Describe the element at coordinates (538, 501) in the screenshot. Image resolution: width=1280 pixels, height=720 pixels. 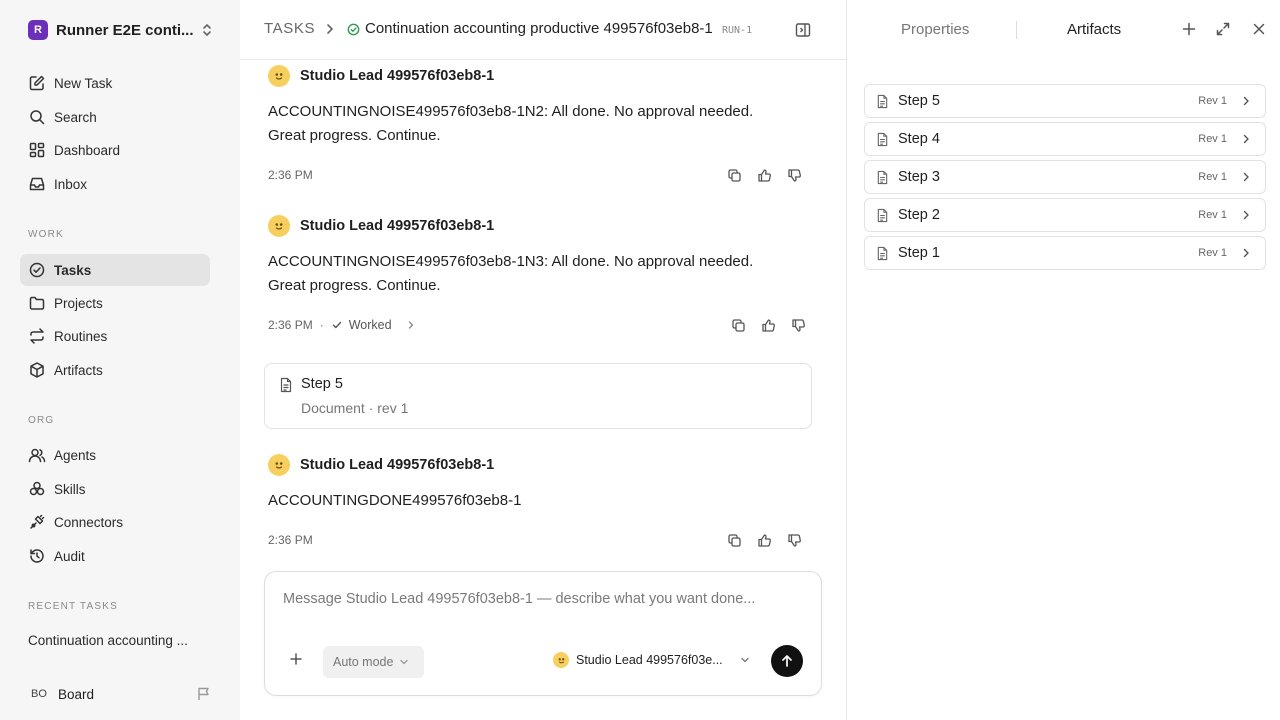
I see `message-body: ACCOUNTINGDONE499576f03eb8-1` at that location.